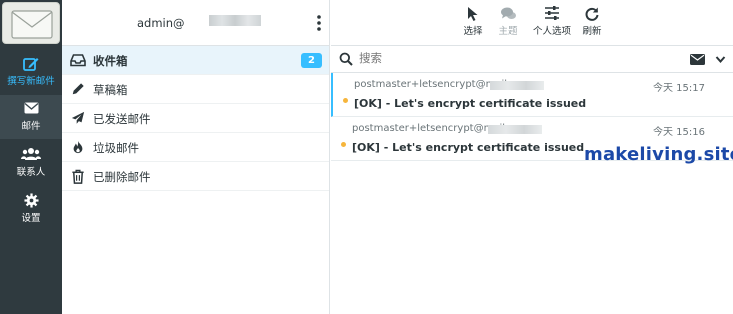 This screenshot has width=733, height=314. Describe the element at coordinates (78, 89) in the screenshot. I see `pencil-icon` at that location.